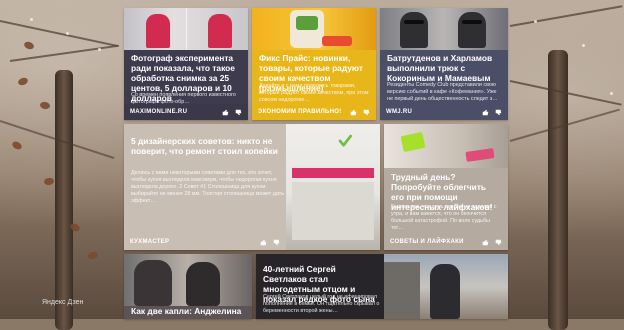 The width and height of the screenshot is (624, 330). What do you see at coordinates (480, 155) in the screenshot?
I see `object-pink` at bounding box center [480, 155].